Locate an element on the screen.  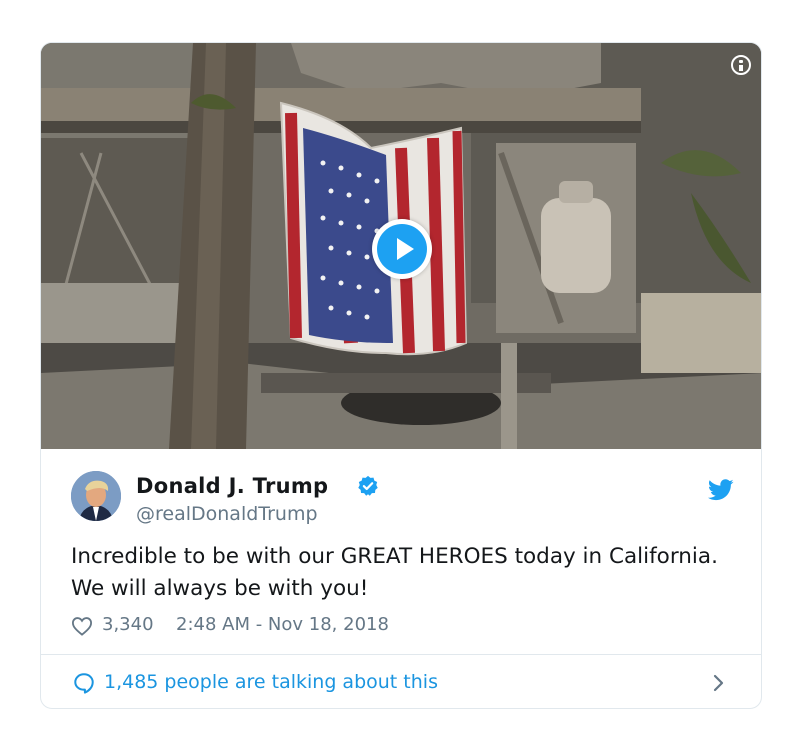
author-name: Donald J. Trump is located at coordinates (232, 486).